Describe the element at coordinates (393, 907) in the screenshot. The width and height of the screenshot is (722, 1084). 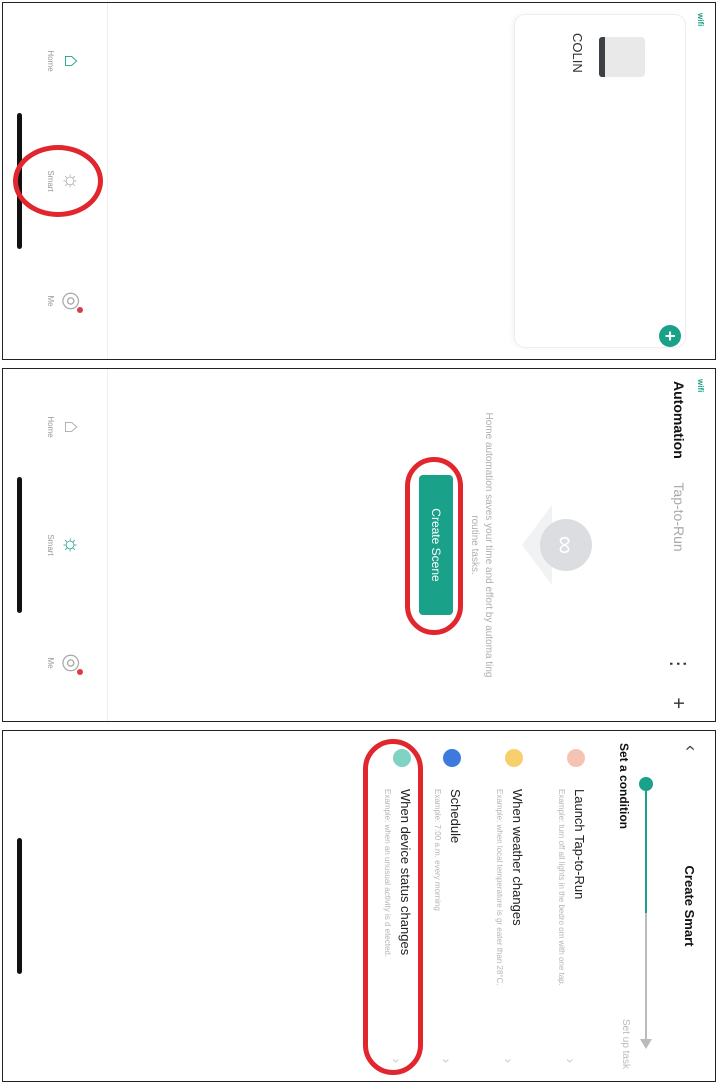
I see `highlight-device-status` at that location.